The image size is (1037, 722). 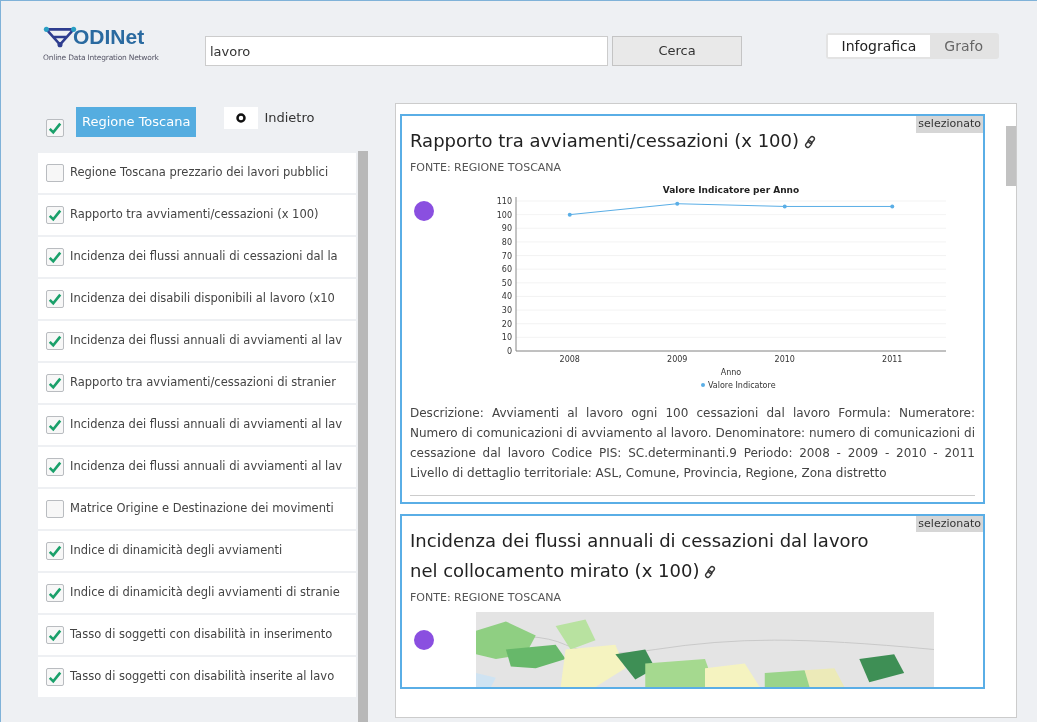 What do you see at coordinates (176, 551) in the screenshot?
I see `list-item-label: Indice di dinamicità degli avviamenti` at bounding box center [176, 551].